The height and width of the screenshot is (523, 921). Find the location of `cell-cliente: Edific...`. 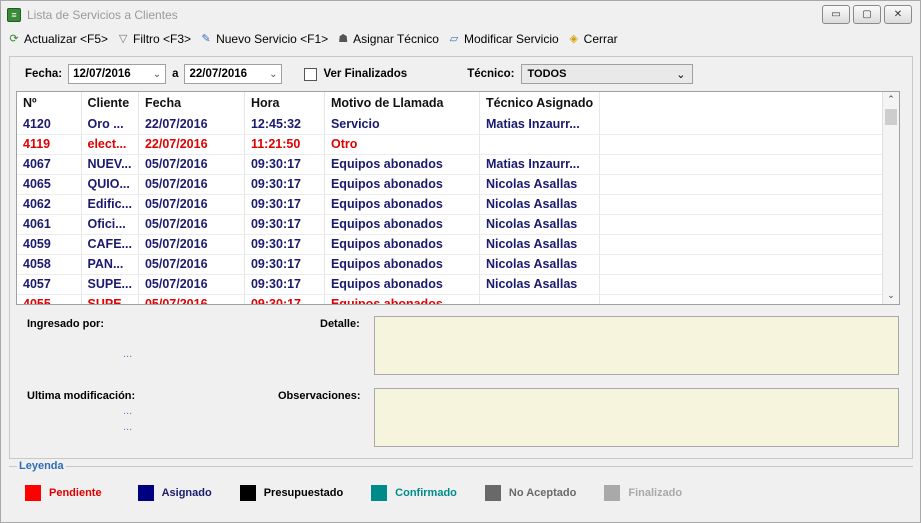

cell-cliente: Edific... is located at coordinates (110, 204).